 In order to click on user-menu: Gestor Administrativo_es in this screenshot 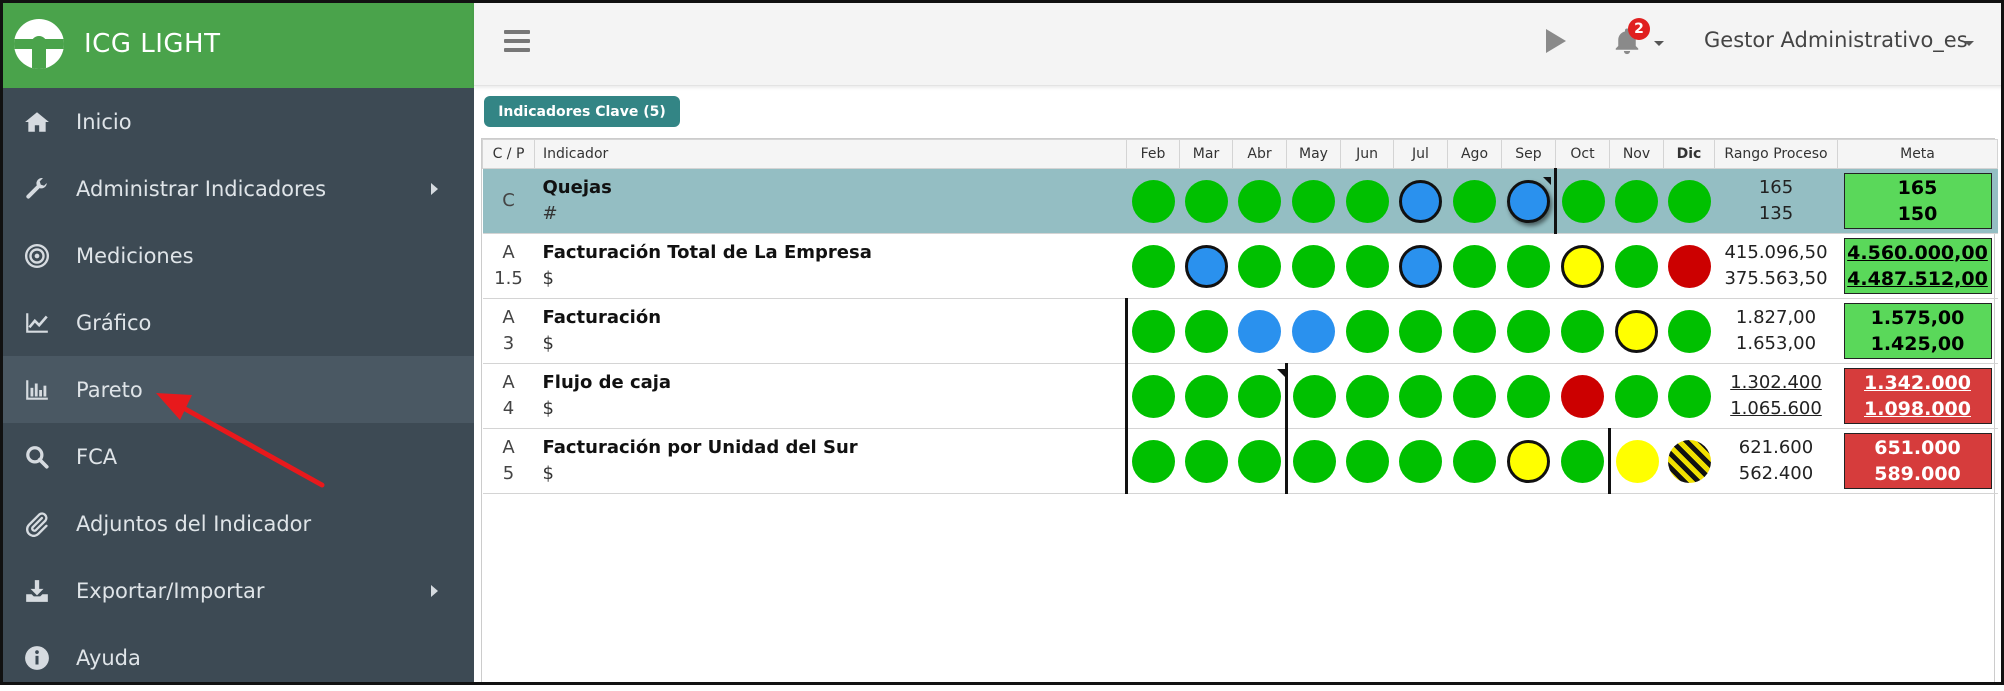, I will do `click(1836, 40)`.